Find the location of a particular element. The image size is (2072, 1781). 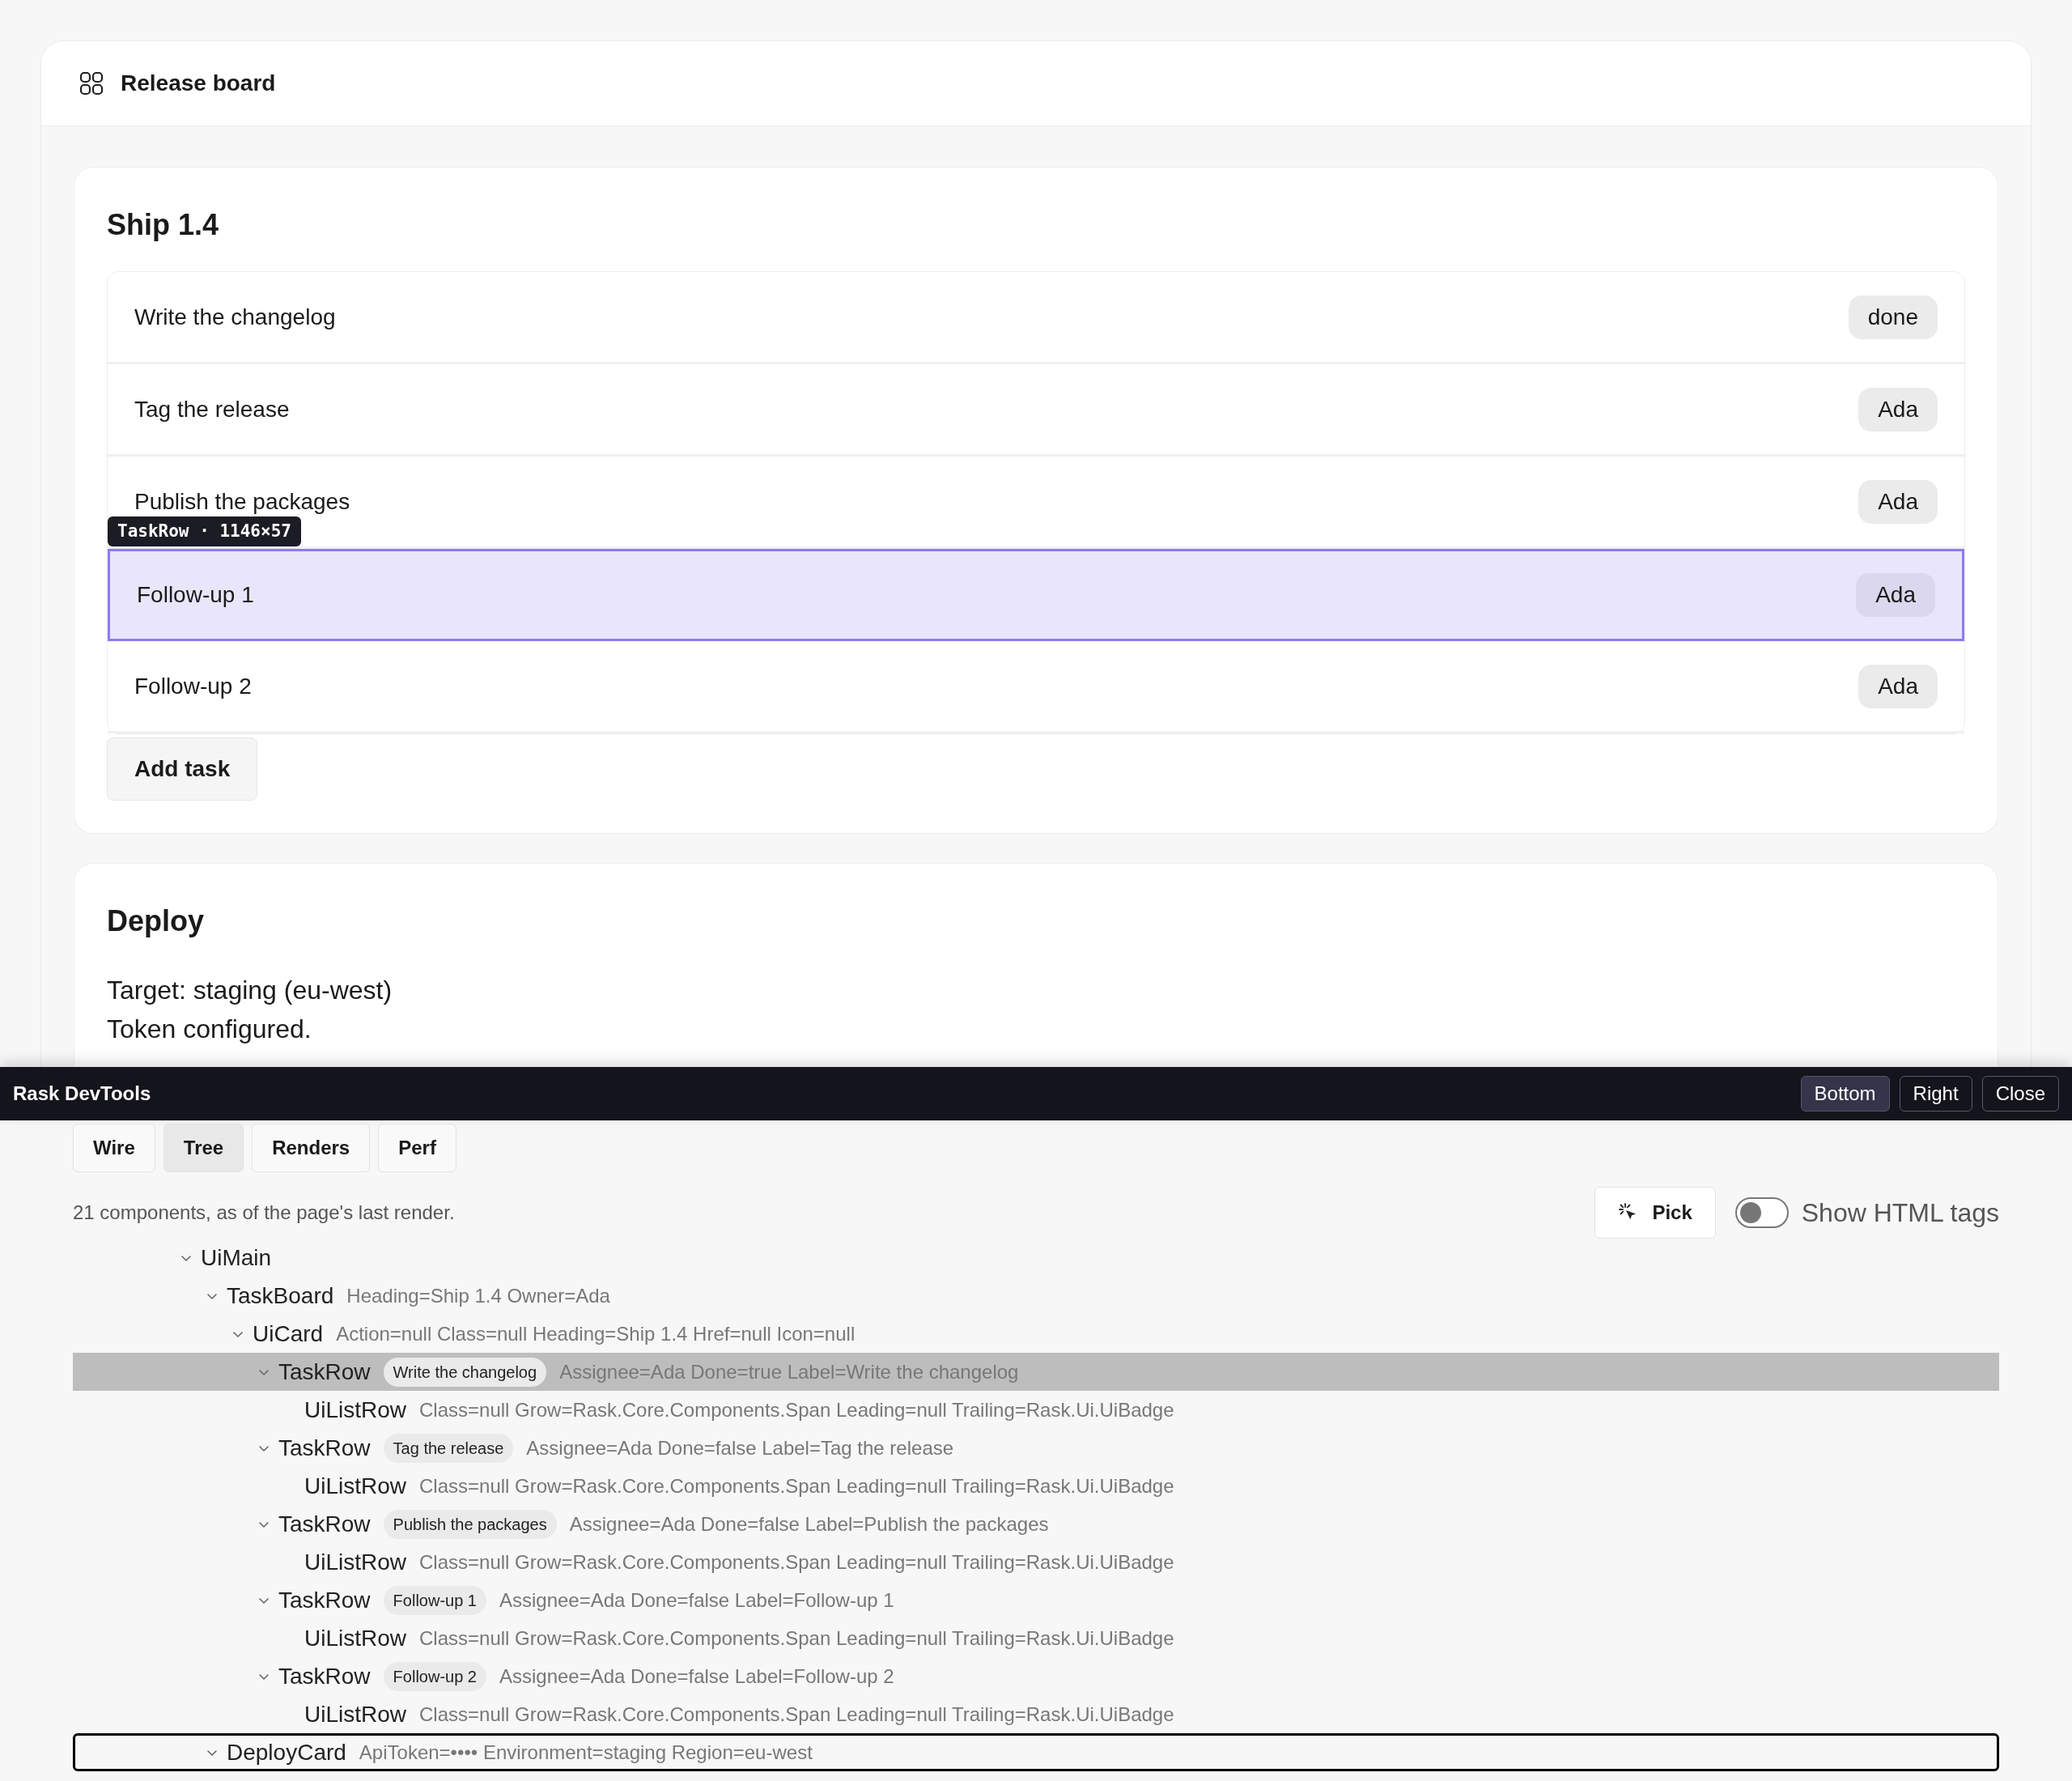

tree-row: TaskRow Tag the release Assignee=Ada Done=false Label=Tag the release is located at coordinates (1036, 1448).